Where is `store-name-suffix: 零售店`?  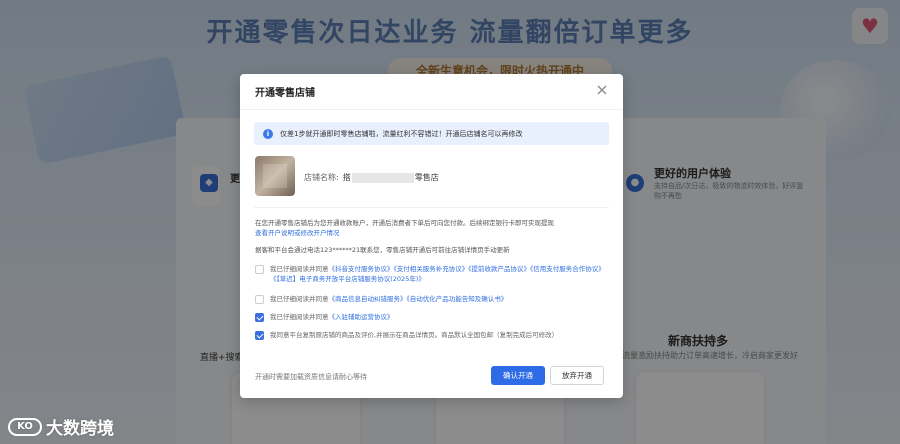
store-name-suffix: 零售店 is located at coordinates (426, 177).